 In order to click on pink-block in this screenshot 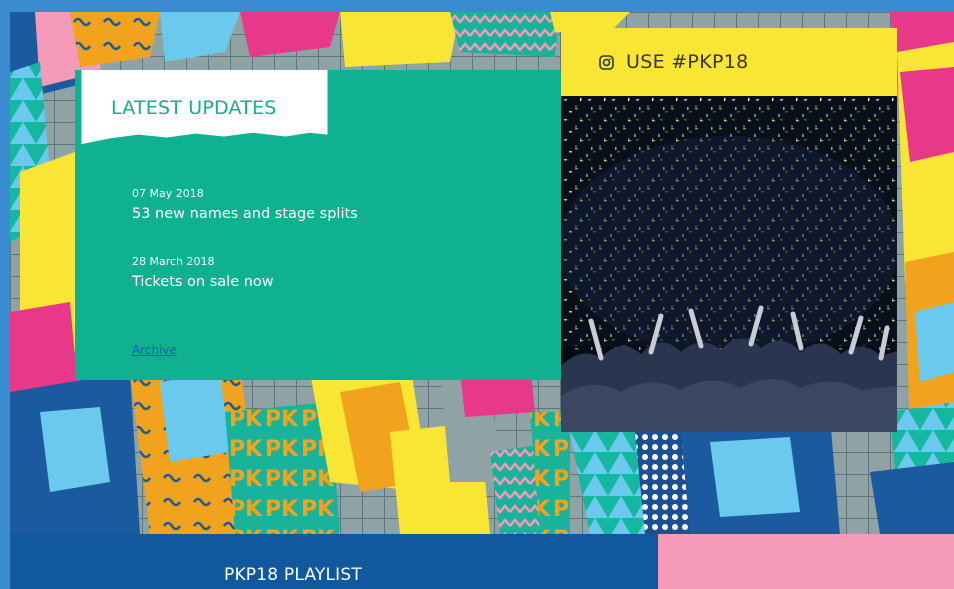, I will do `click(806, 561)`.